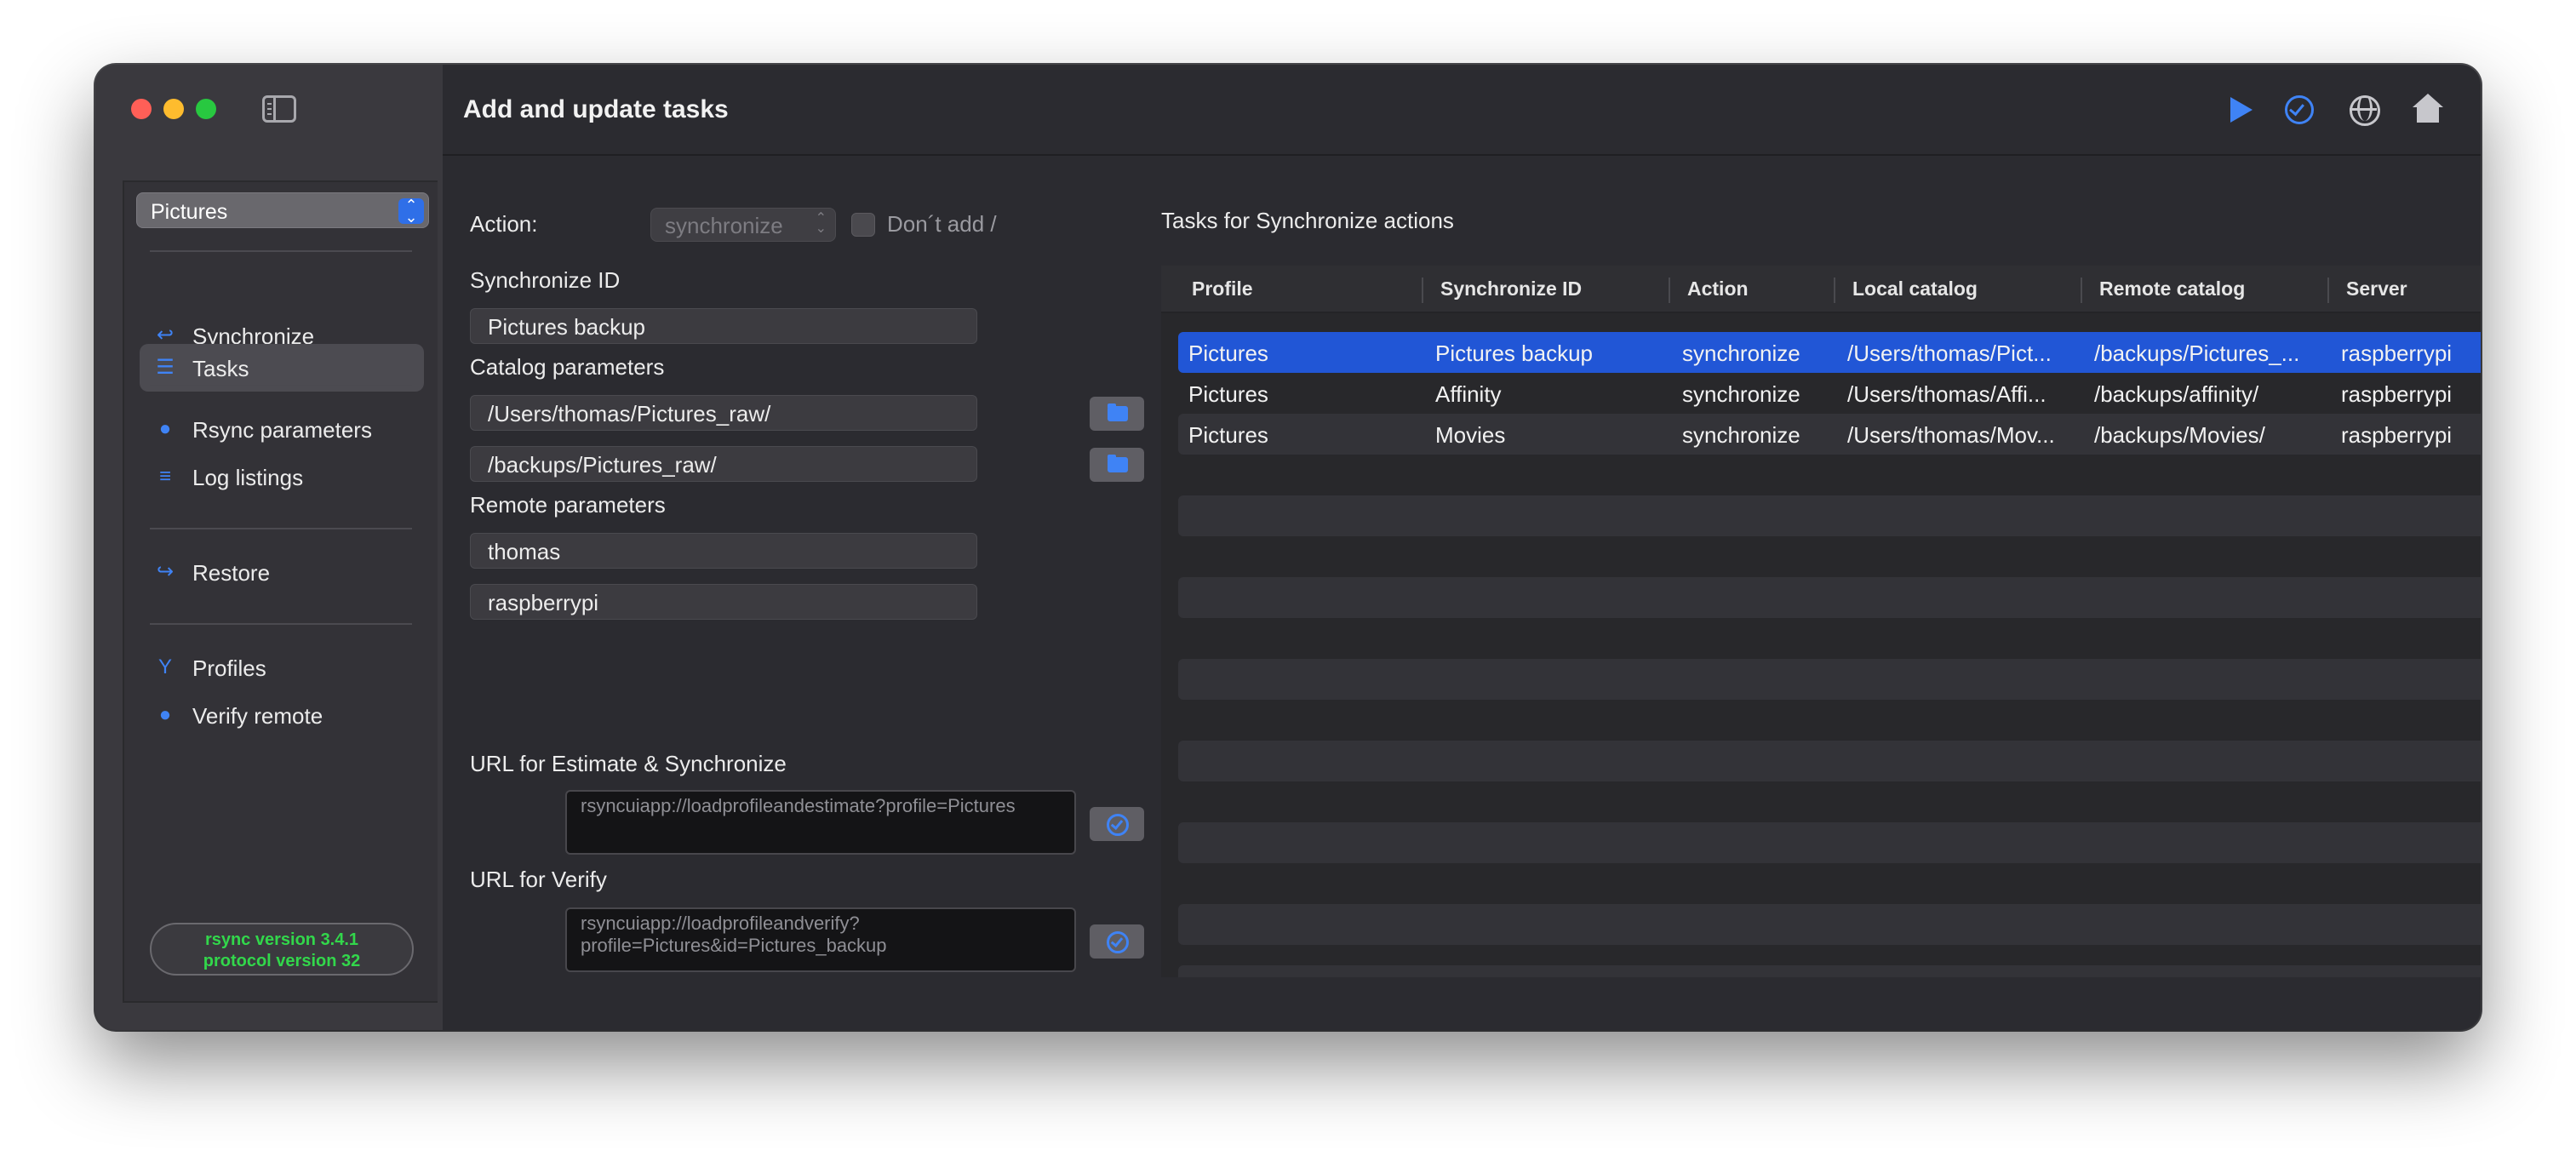 The width and height of the screenshot is (2576, 1156). Describe the element at coordinates (164, 666) in the screenshot. I see `profiles-icon: Y` at that location.